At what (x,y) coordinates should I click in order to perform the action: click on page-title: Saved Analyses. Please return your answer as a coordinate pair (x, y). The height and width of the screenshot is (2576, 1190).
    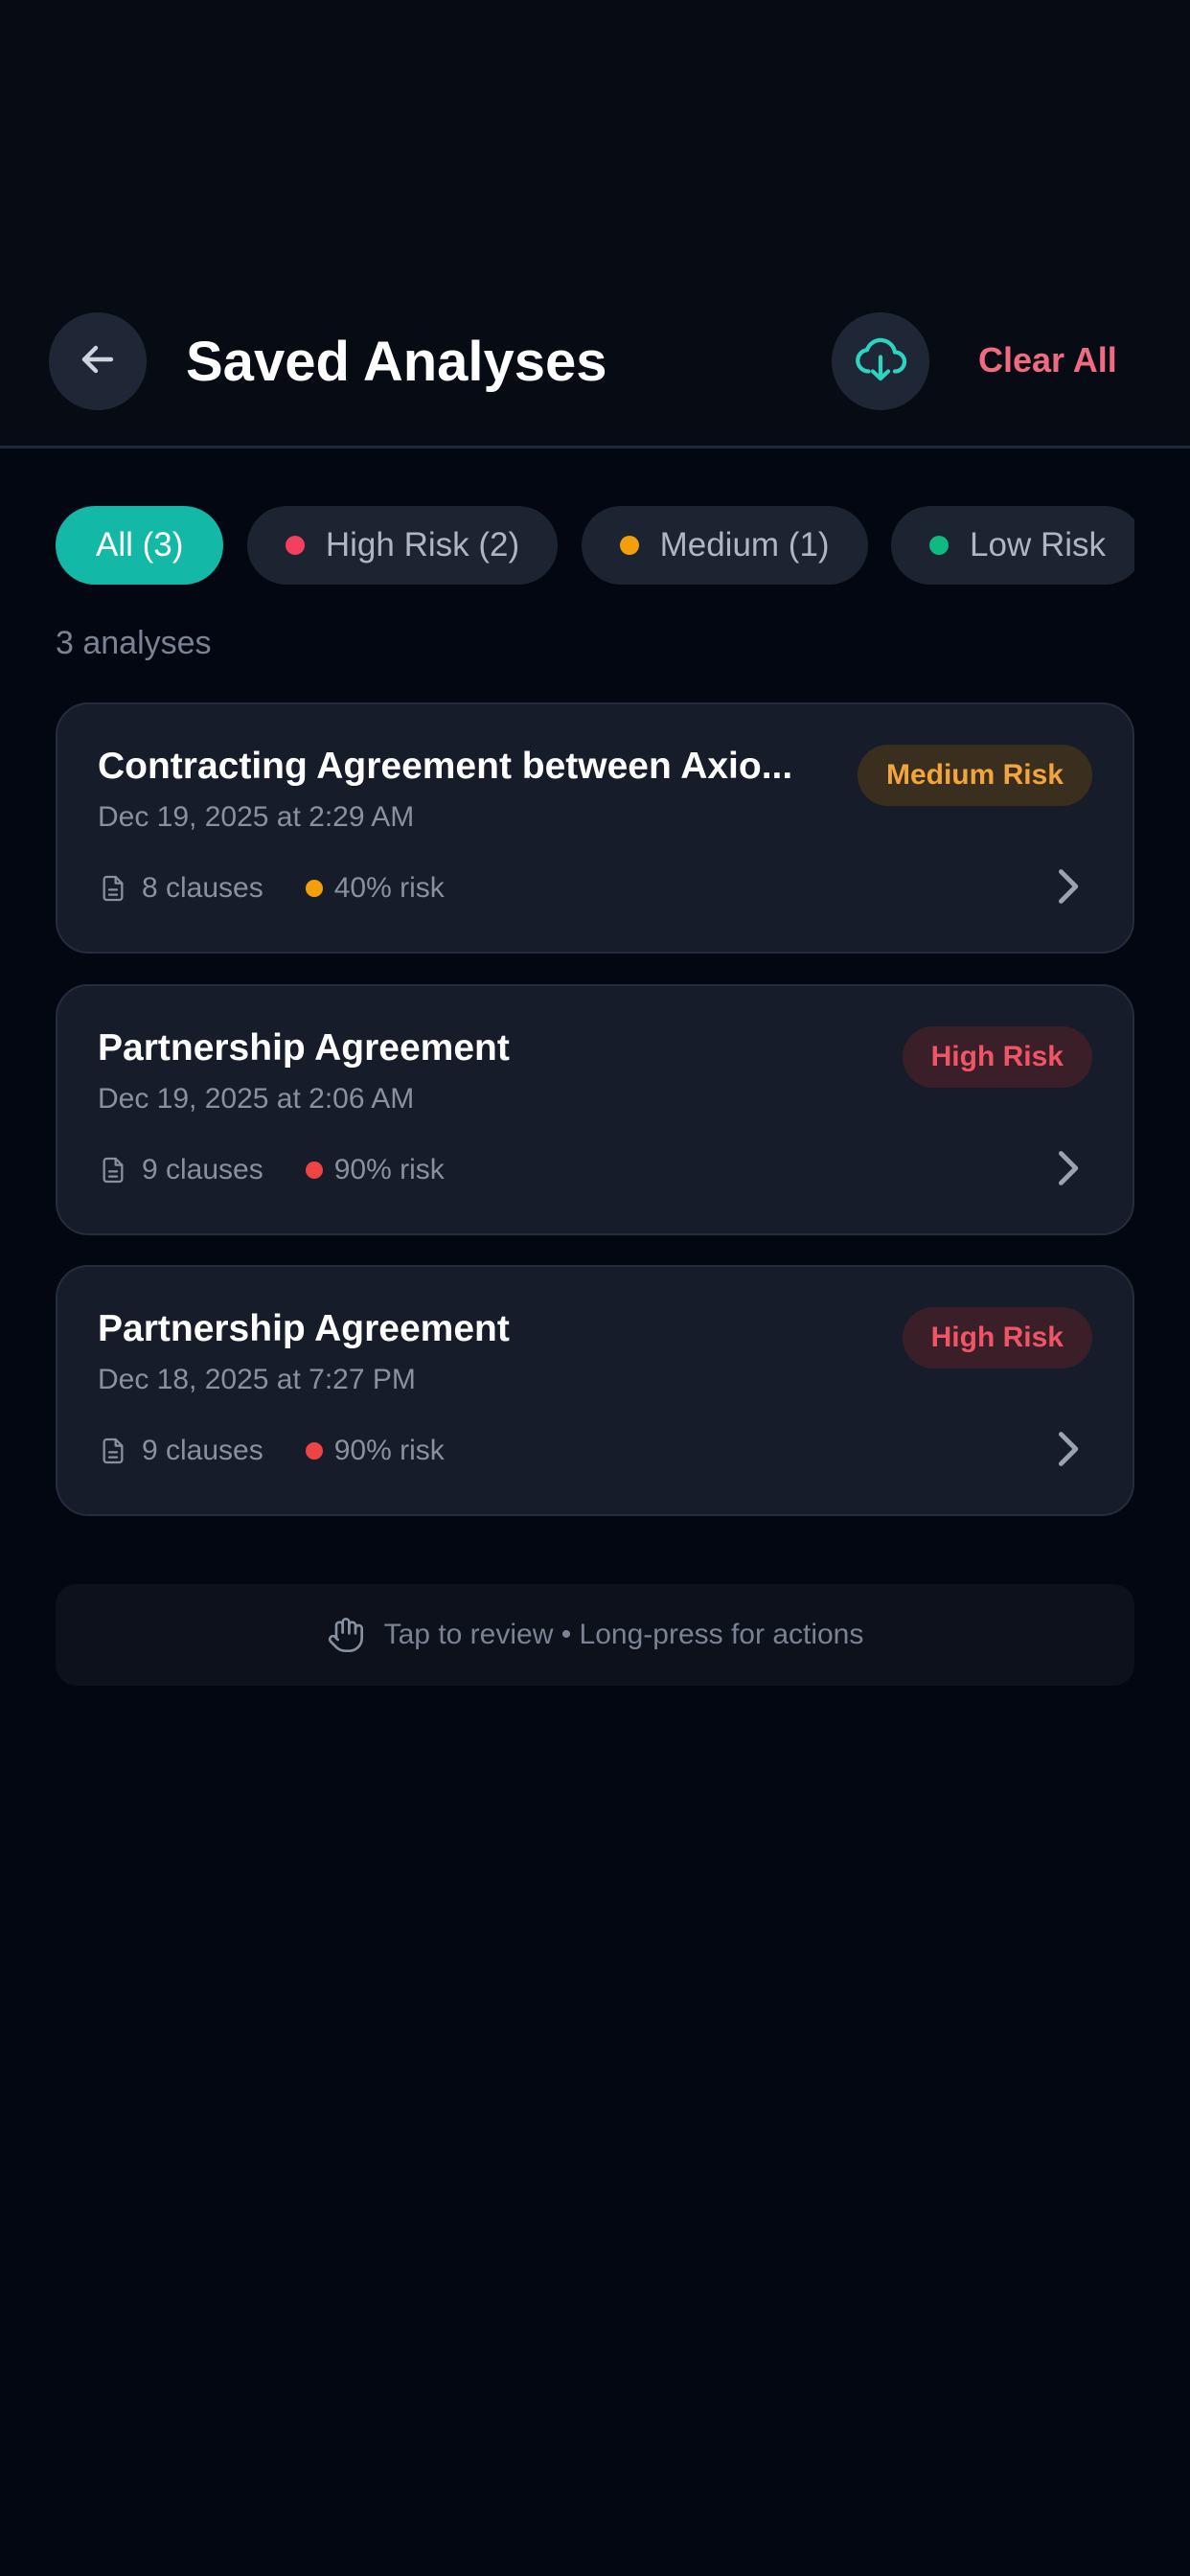
    Looking at the image, I should click on (397, 362).